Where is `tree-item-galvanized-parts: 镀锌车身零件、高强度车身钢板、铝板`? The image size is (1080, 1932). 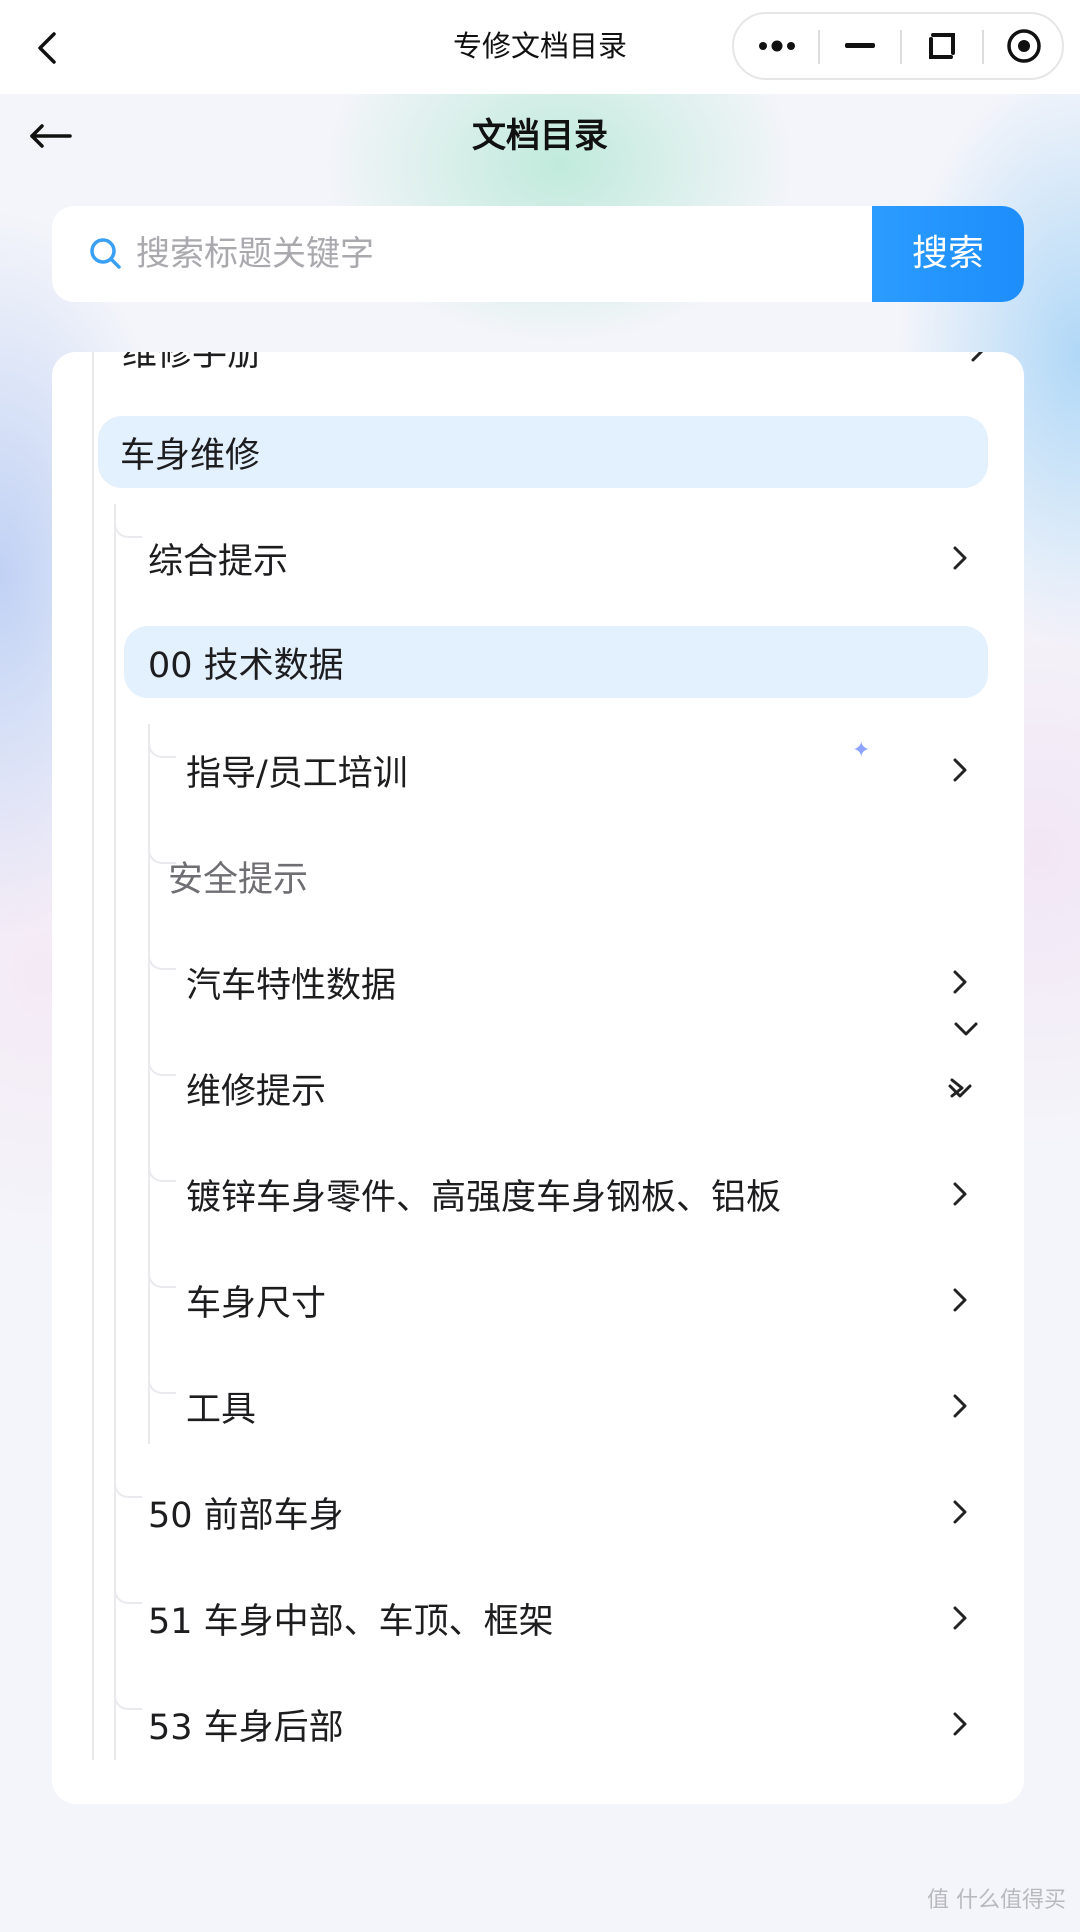
tree-item-galvanized-parts: 镀锌车身零件、高强度车身钢板、铝板 is located at coordinates (575, 1194).